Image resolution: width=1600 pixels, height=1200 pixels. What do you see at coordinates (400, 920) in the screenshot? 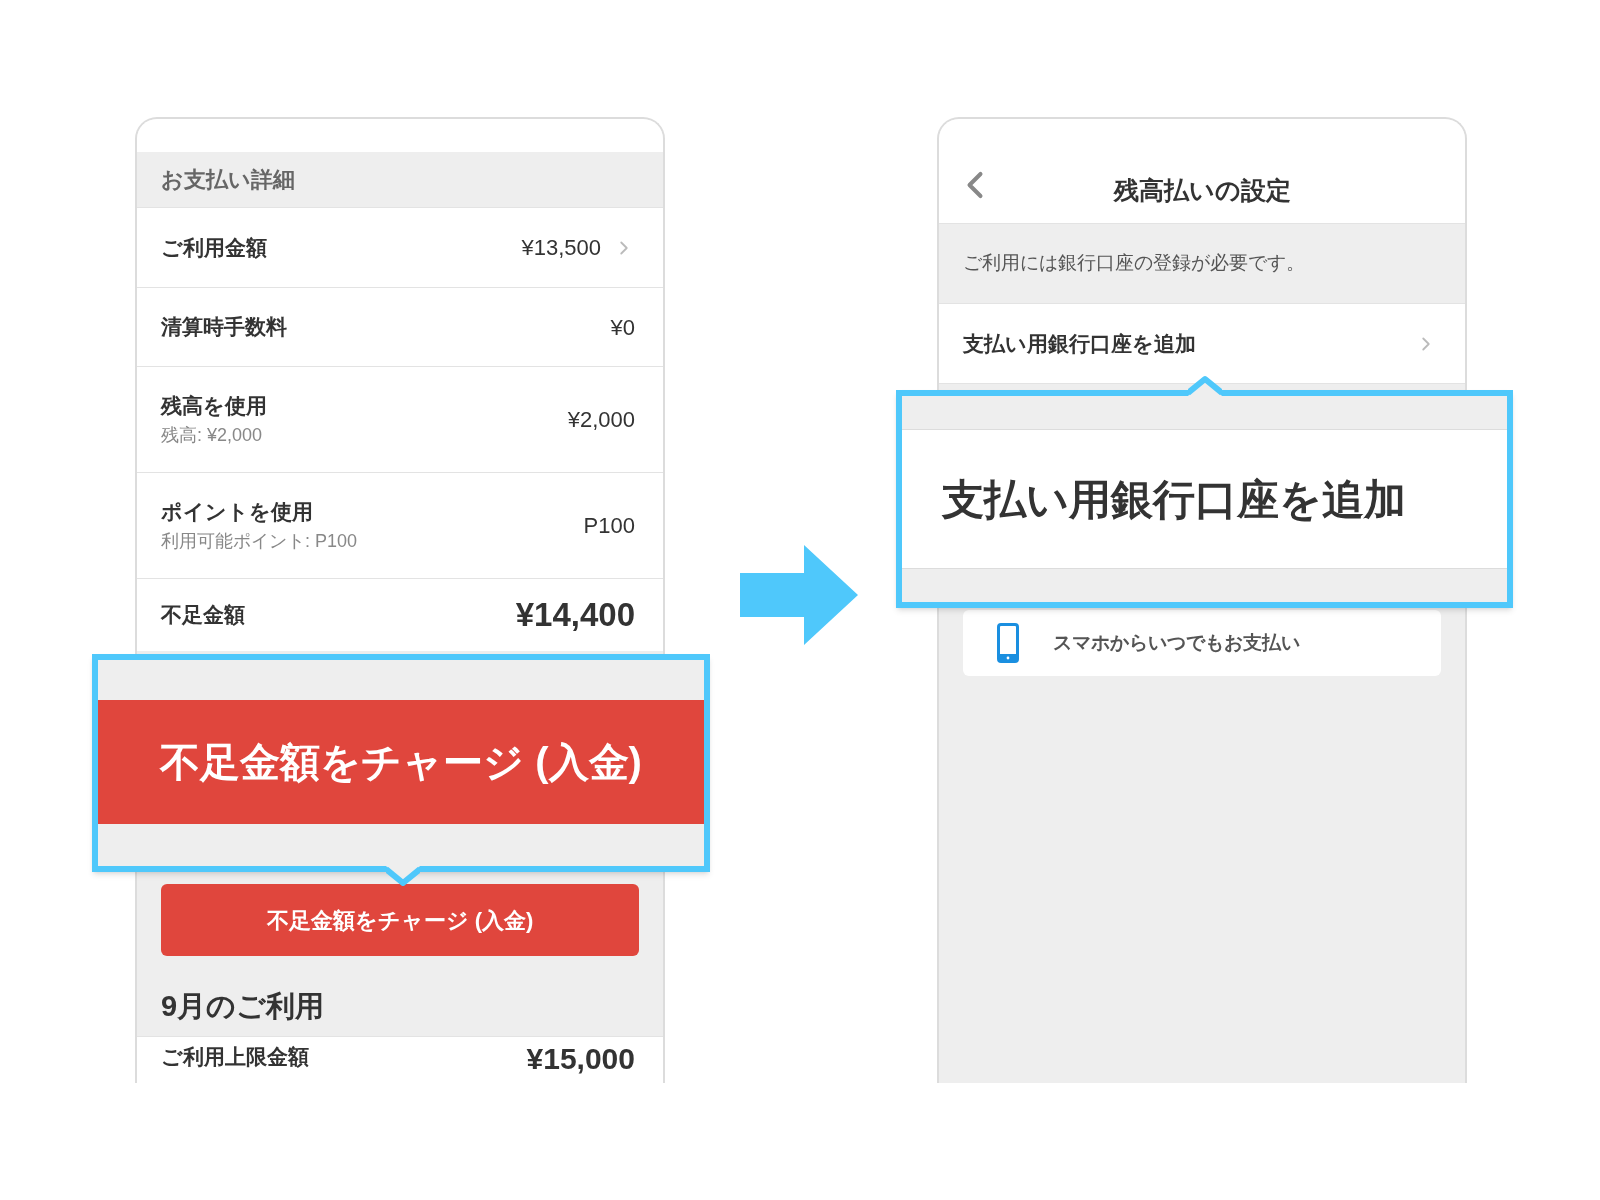
I see `charge-button: 不足金額をチャージ (入金)` at bounding box center [400, 920].